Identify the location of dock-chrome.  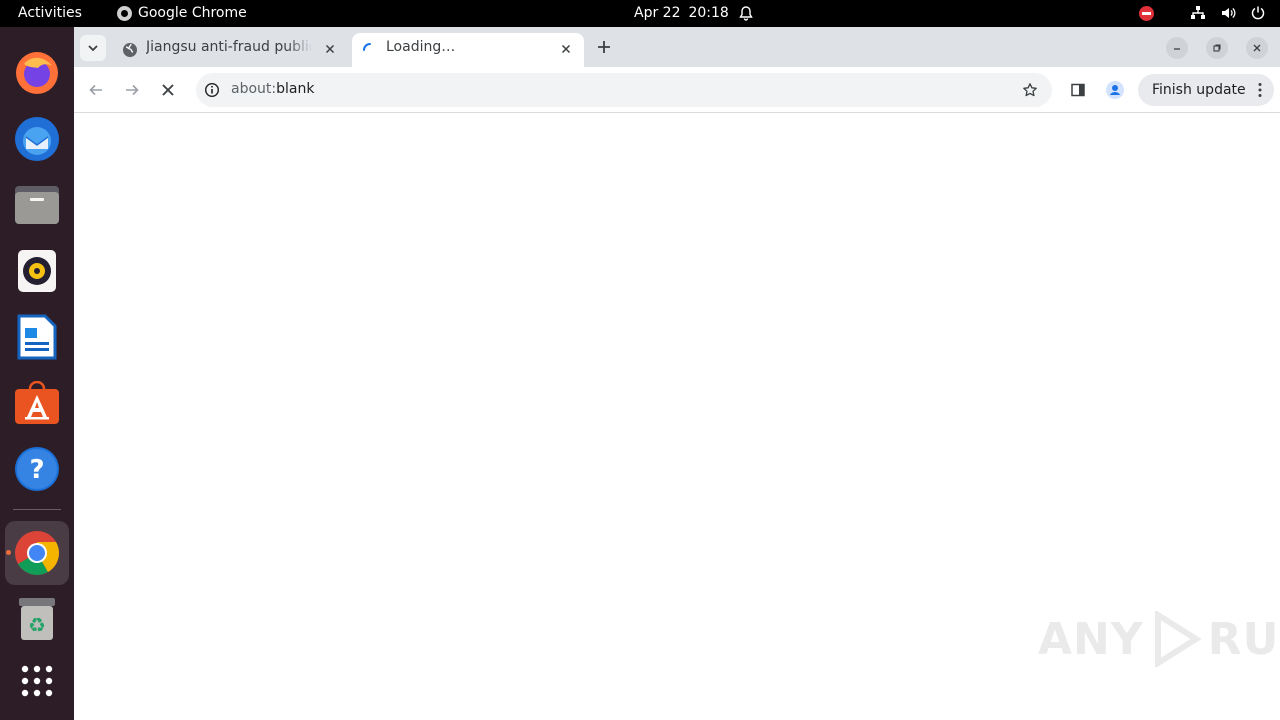
(37, 553).